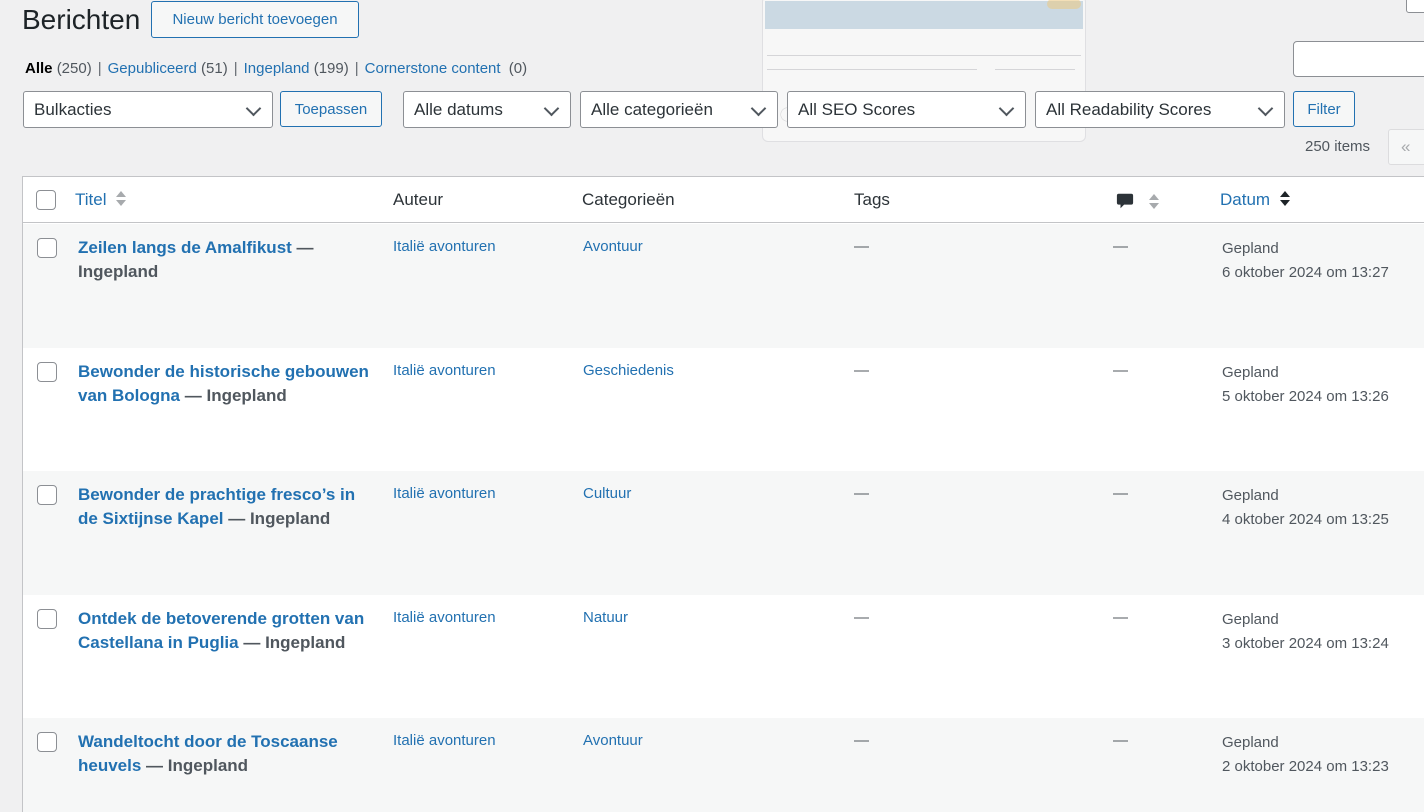 The image size is (1424, 812). Describe the element at coordinates (1305, 272) in the screenshot. I see `post-date: 6 oktober 2024 om 13:27` at that location.